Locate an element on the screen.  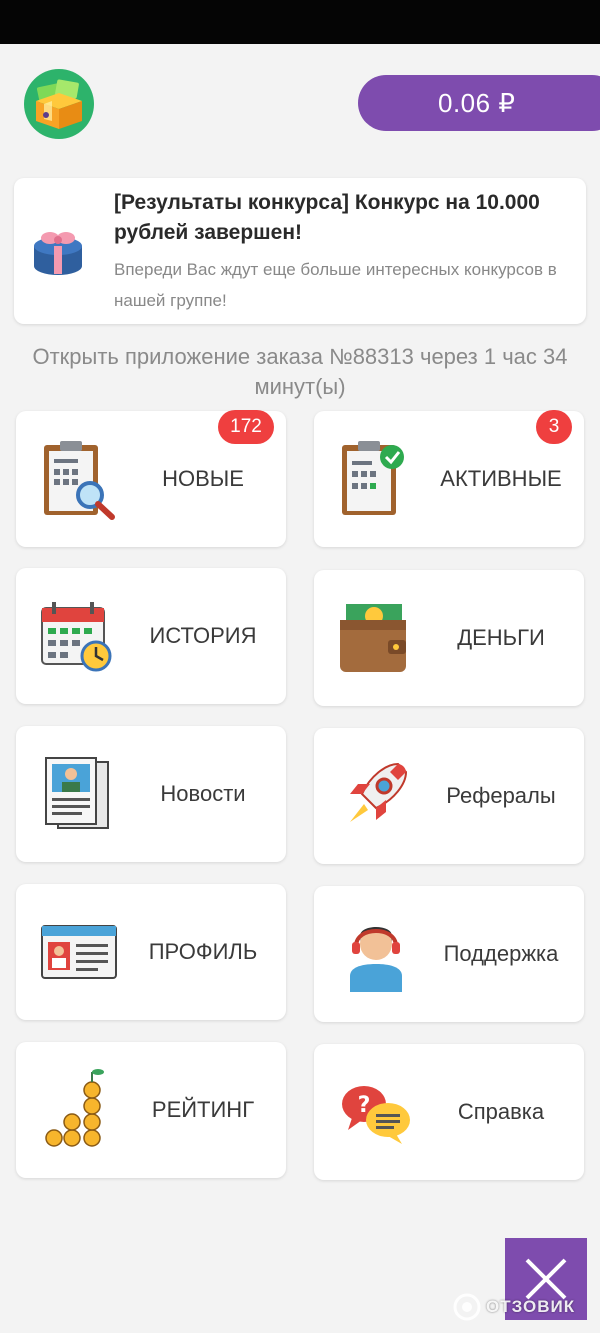
coins-stack-icon is located at coordinates (74, 1108).